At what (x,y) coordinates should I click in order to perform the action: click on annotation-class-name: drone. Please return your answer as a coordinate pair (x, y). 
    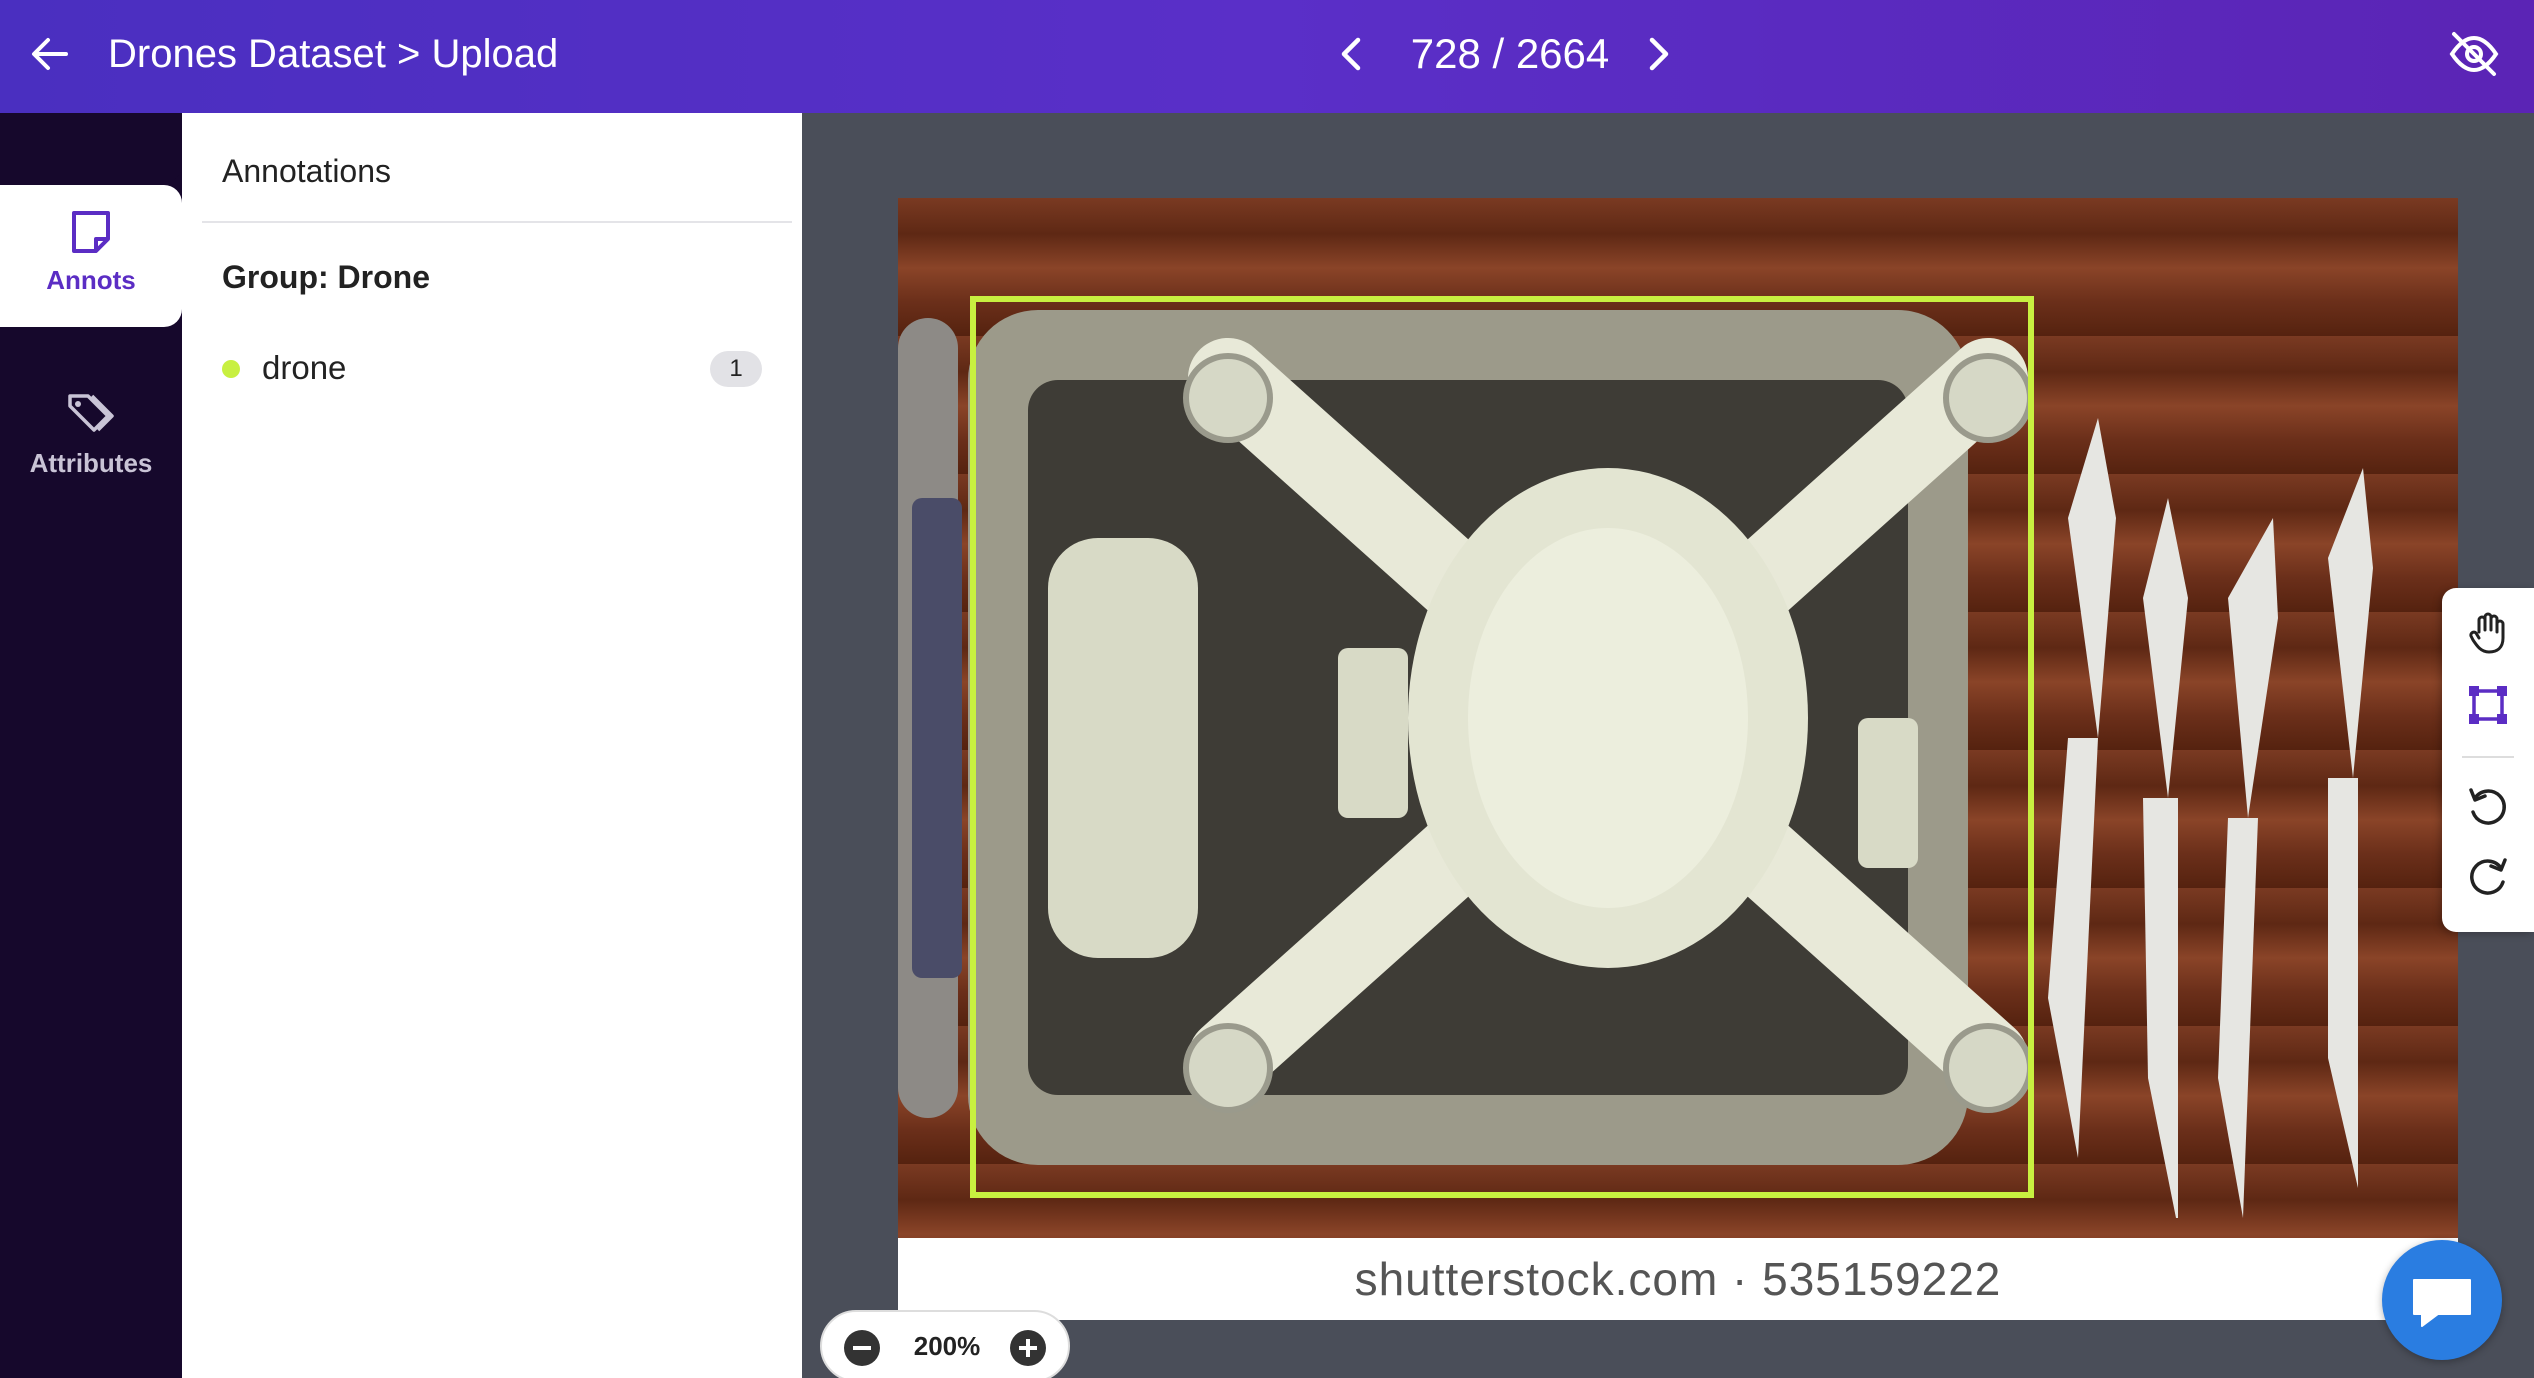
    Looking at the image, I should click on (304, 367).